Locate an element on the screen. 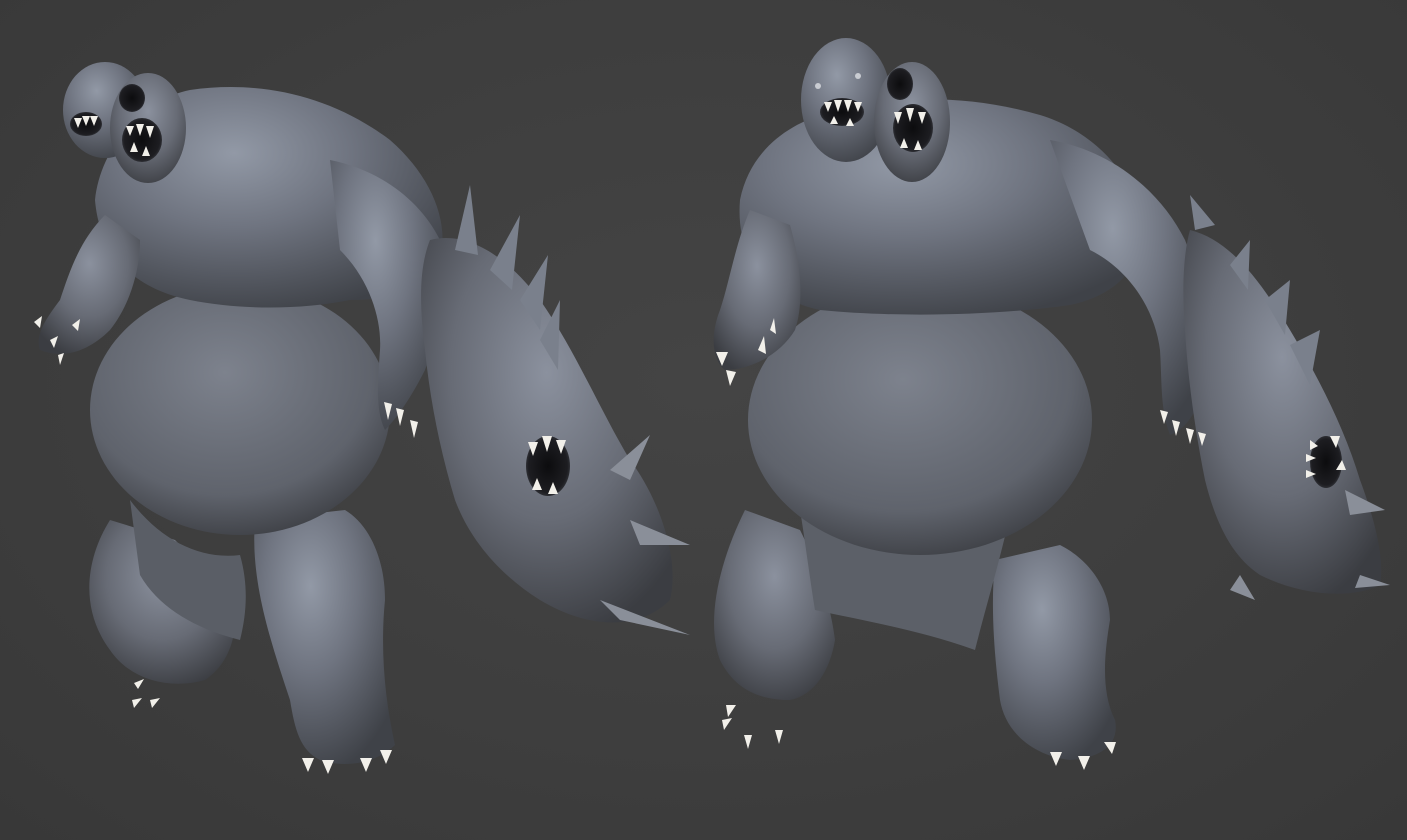  left-creature-mouth is located at coordinates (132, 98).